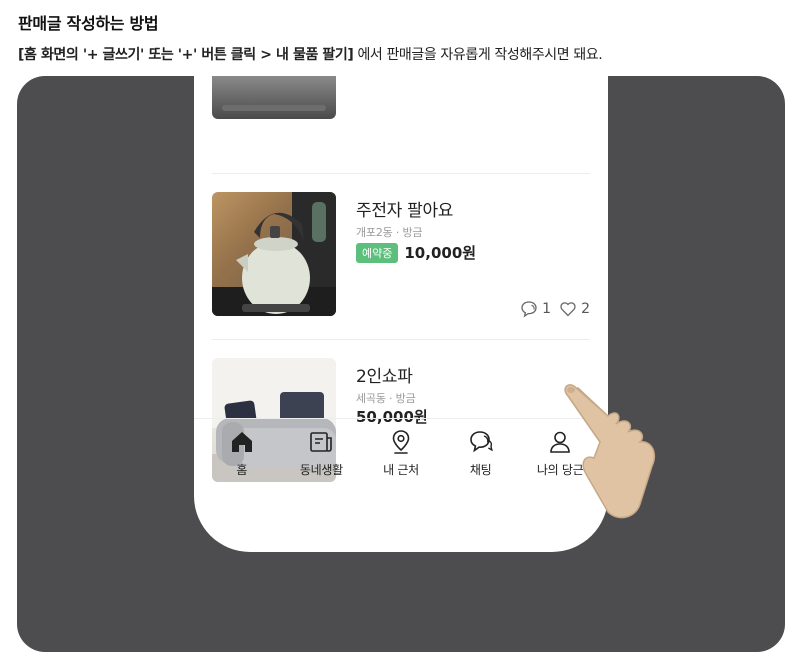 The height and width of the screenshot is (659, 811). I want to click on heart-icon, so click(568, 309).